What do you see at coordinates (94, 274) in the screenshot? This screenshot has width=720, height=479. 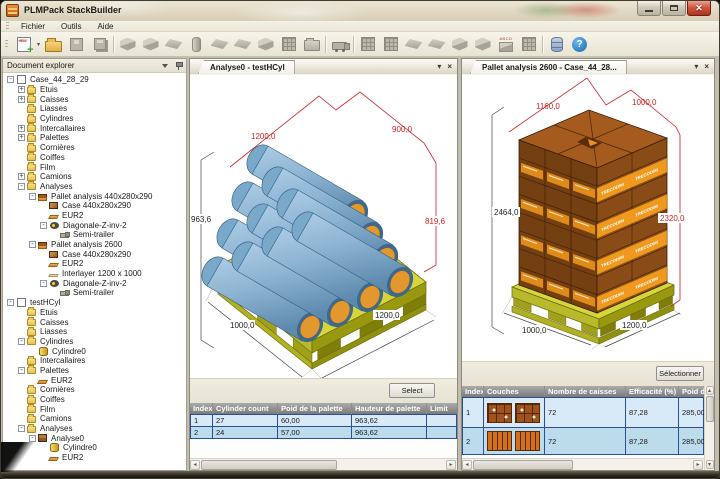 I see `tree-item: Interlayer 1200 x 1000` at bounding box center [94, 274].